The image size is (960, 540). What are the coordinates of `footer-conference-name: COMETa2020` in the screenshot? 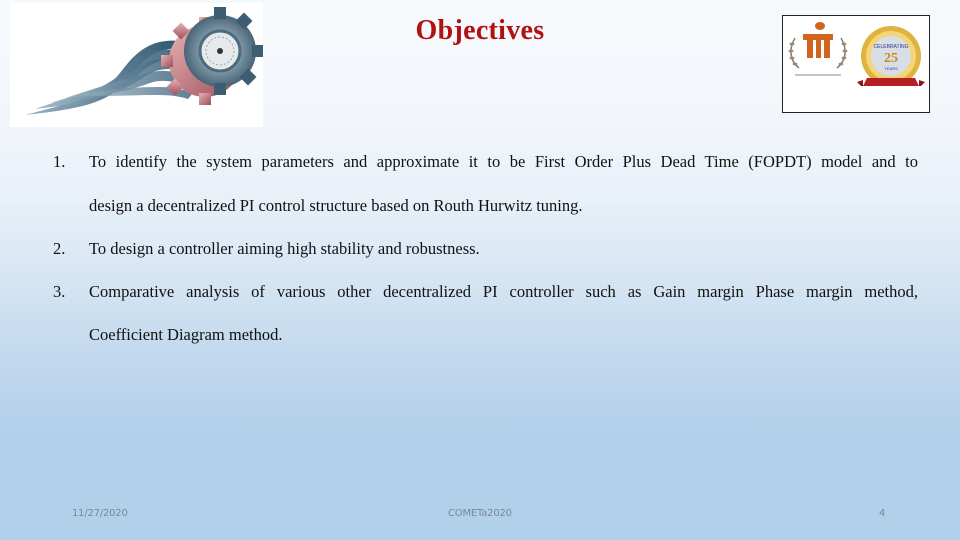 It's located at (480, 513).